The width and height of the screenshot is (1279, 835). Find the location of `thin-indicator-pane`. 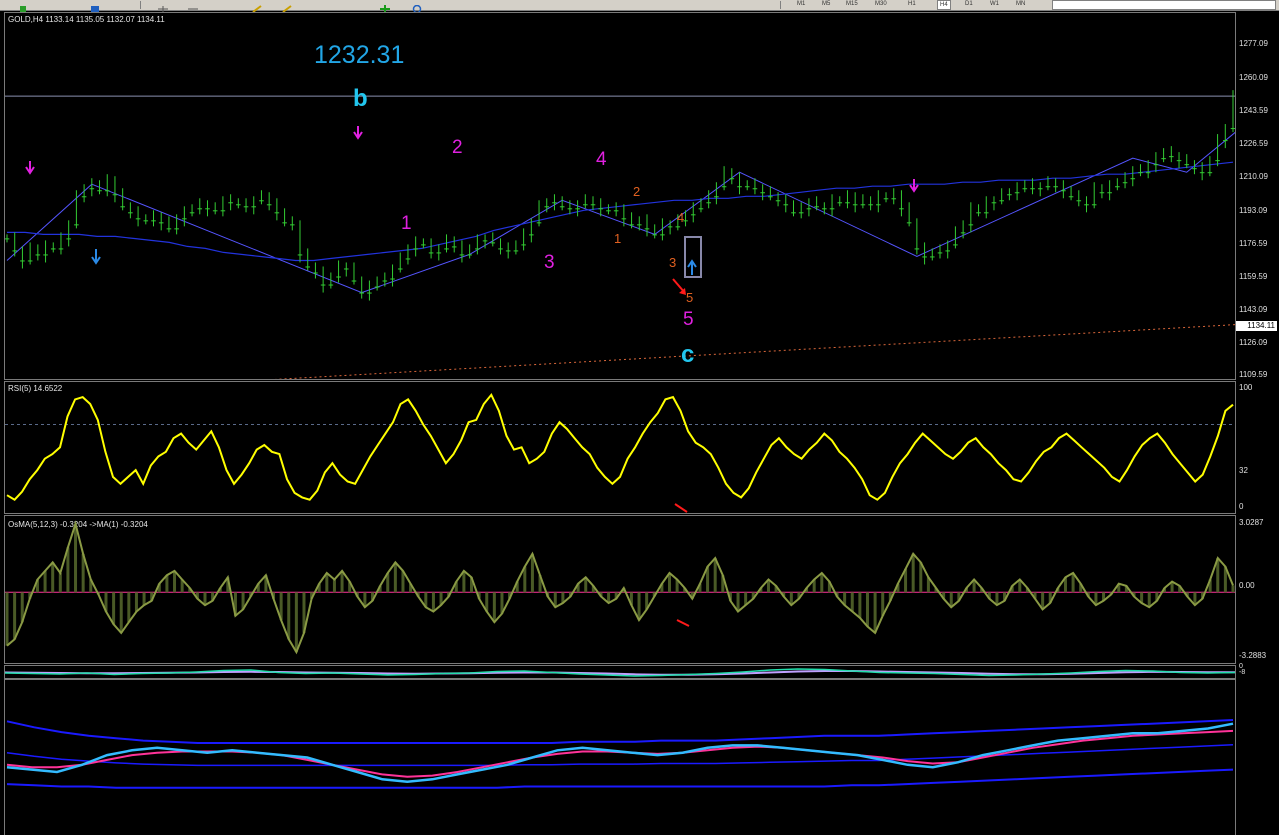

thin-indicator-pane is located at coordinates (620, 672).